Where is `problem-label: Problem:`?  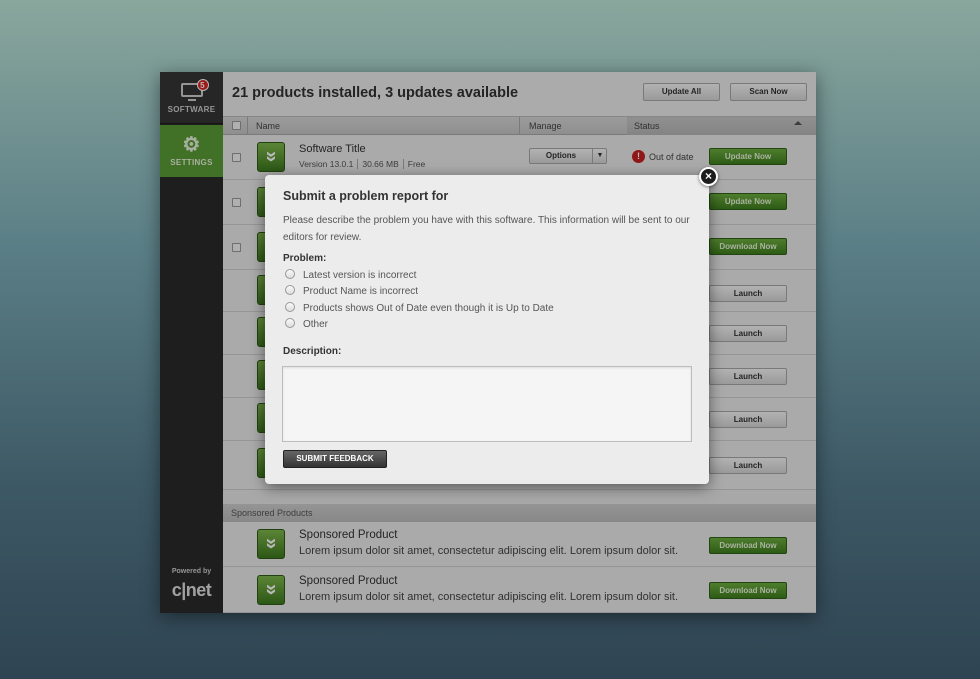
problem-label: Problem: is located at coordinates (305, 258).